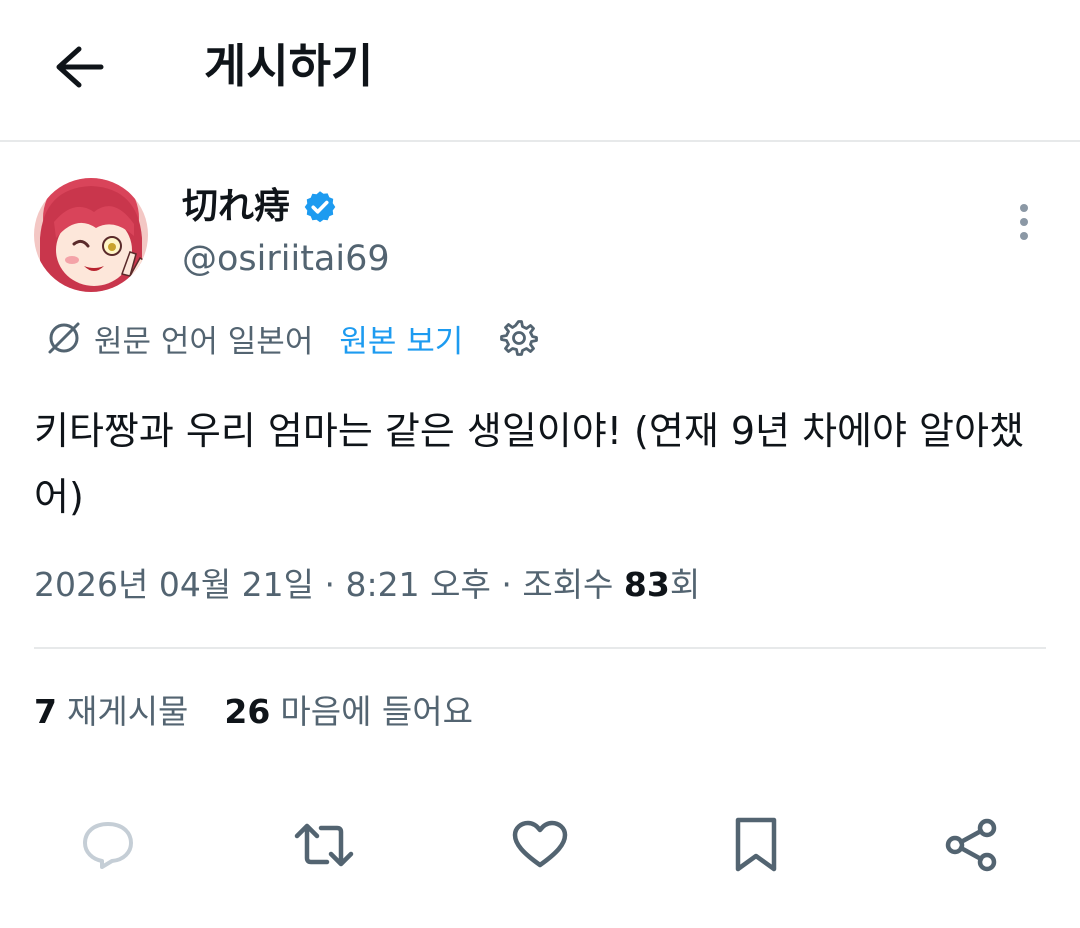 This screenshot has height=928, width=1080. Describe the element at coordinates (320, 207) in the screenshot. I see `verified-badge-icon` at that location.